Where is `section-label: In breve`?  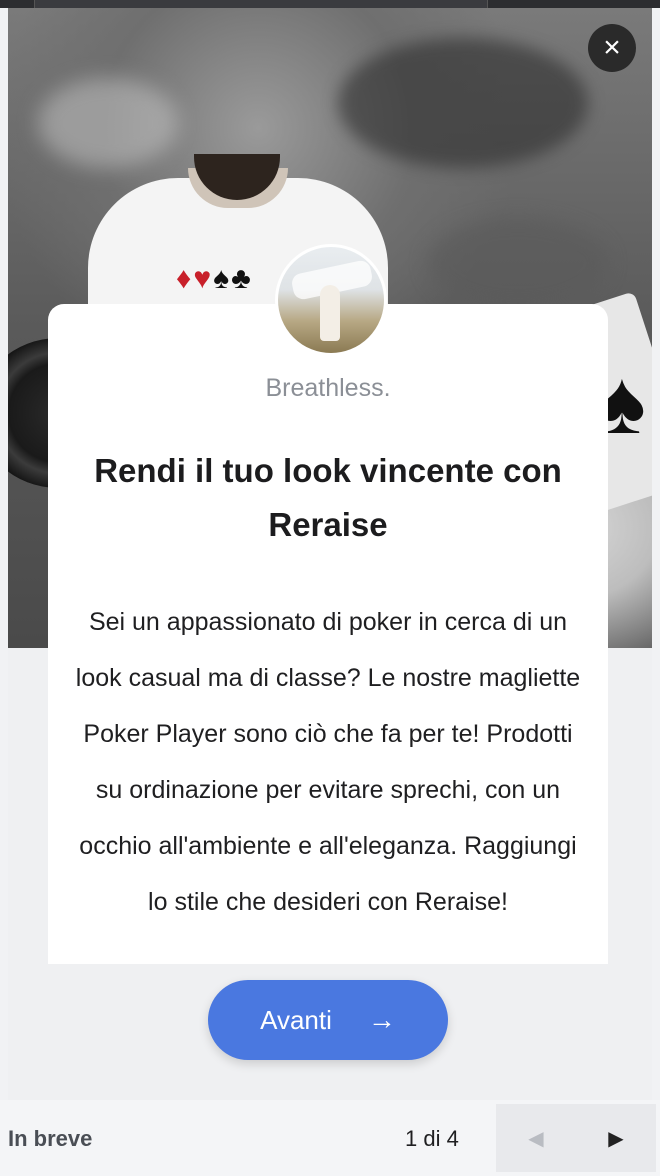
section-label: In breve is located at coordinates (50, 1138).